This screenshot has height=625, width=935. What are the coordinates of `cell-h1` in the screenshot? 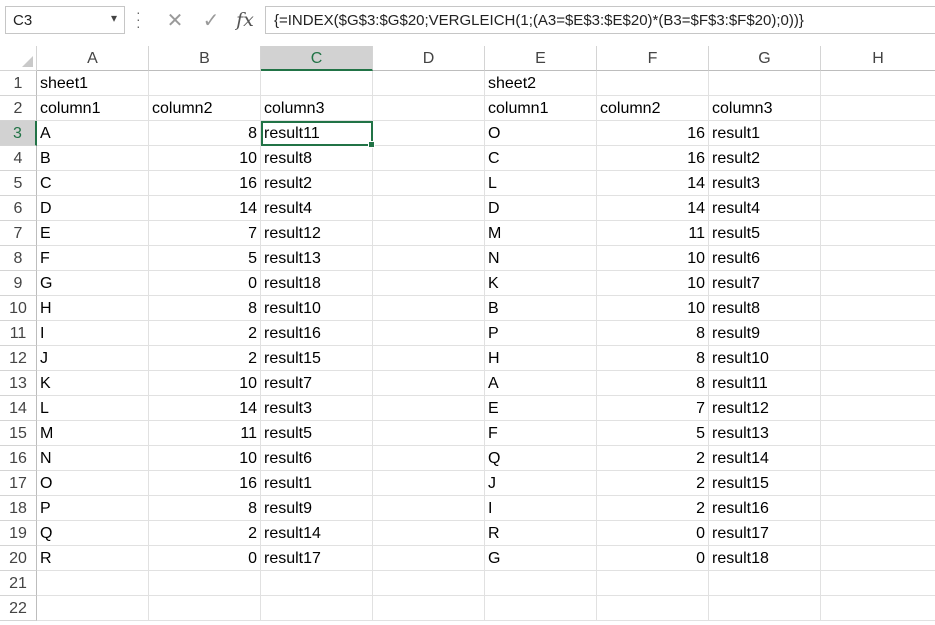 It's located at (878, 83).